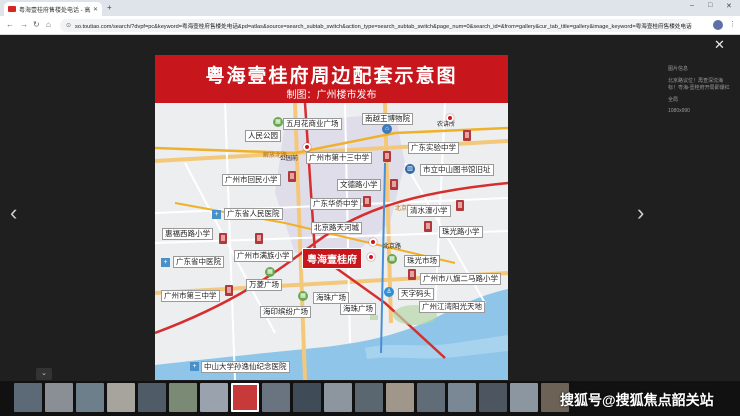  I want to click on poi-label: 广州市第十三中学, so click(339, 158).